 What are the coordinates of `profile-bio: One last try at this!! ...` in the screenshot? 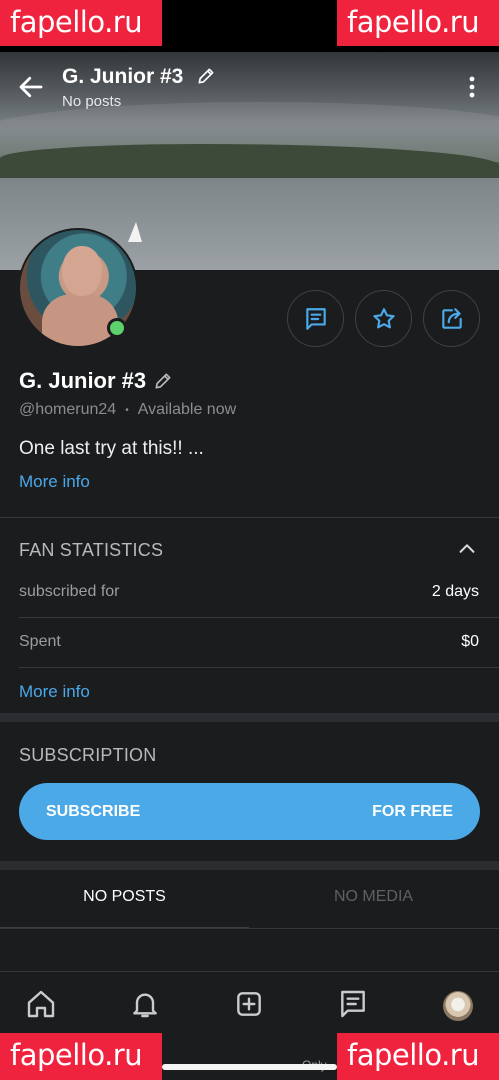 It's located at (111, 448).